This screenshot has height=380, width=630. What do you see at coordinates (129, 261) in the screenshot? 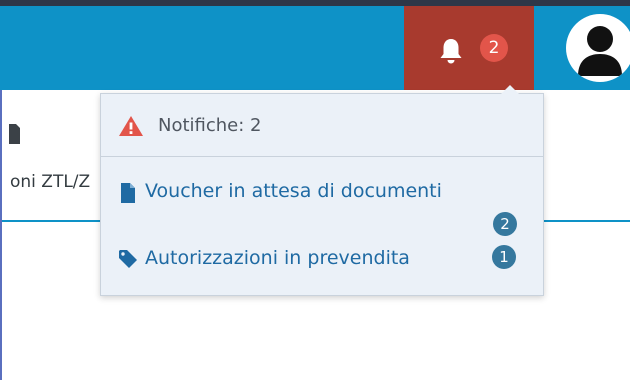
I see `tag-icon` at bounding box center [129, 261].